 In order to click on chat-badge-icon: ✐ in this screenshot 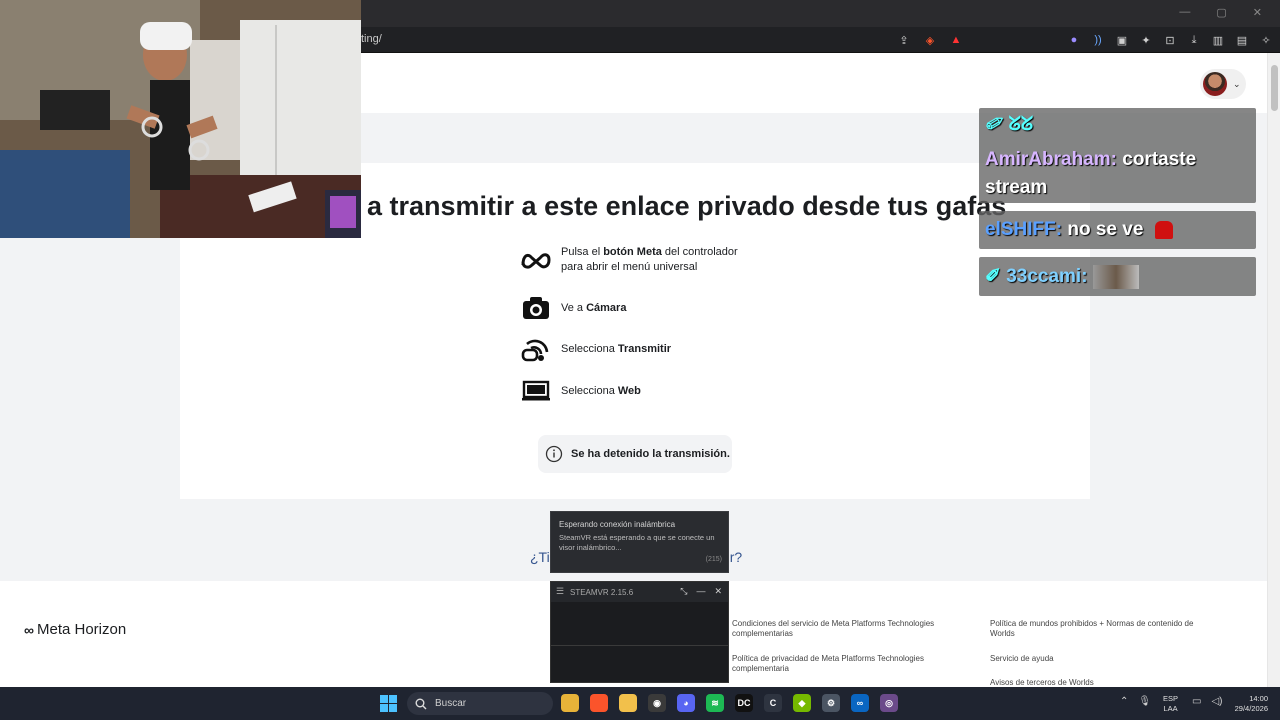, I will do `click(993, 277)`.